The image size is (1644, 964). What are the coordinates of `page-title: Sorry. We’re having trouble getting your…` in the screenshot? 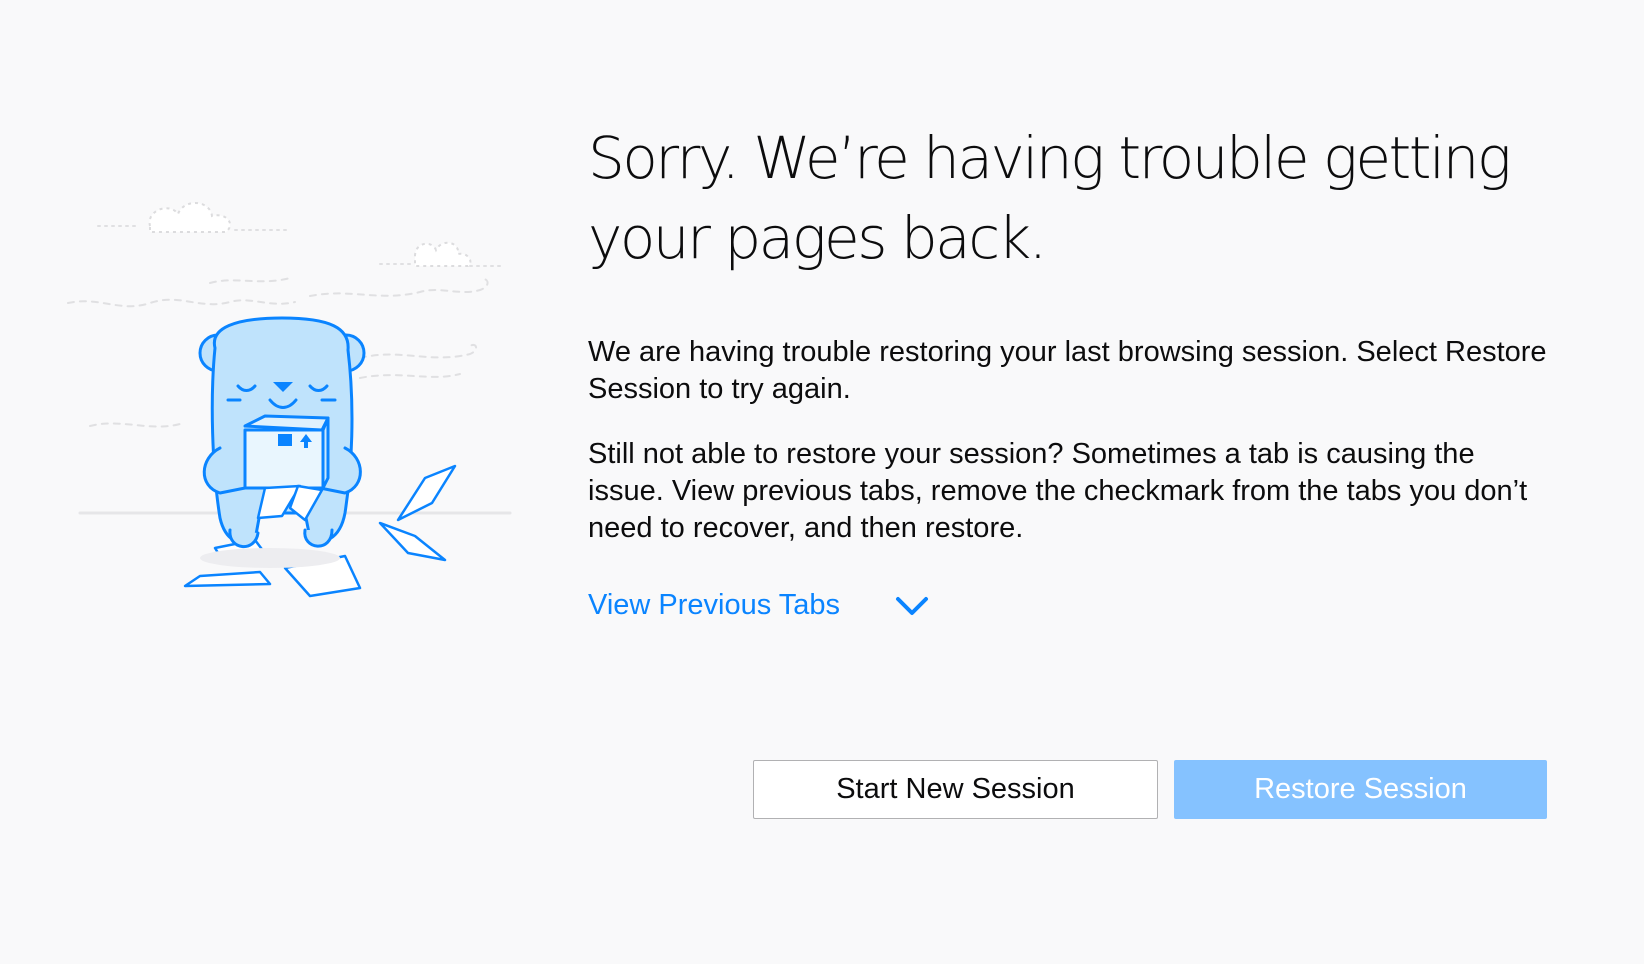 It's located at (1050, 198).